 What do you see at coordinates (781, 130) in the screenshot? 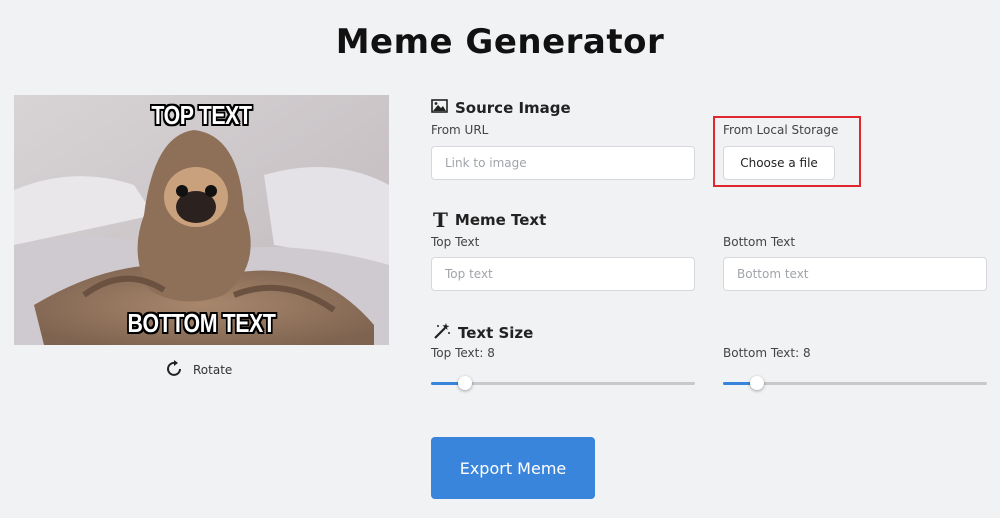
I see `from-local-storage-label: From Local Storage` at bounding box center [781, 130].